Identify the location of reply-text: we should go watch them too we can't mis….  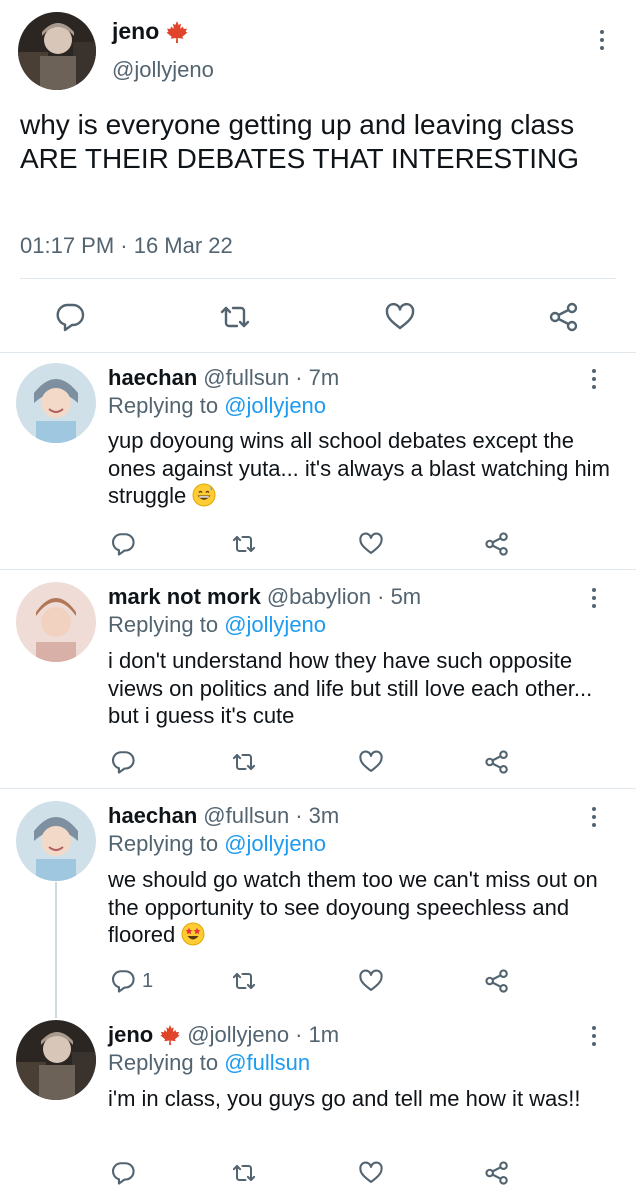
(363, 907).